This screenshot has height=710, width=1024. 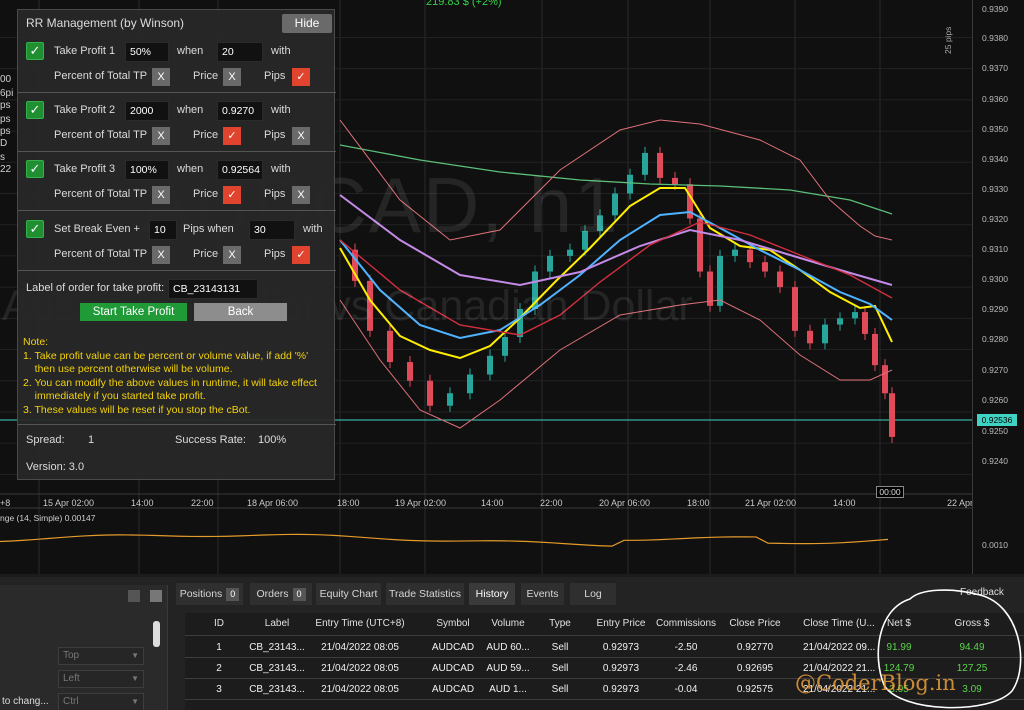 I want to click on tab-history: History, so click(x=492, y=594).